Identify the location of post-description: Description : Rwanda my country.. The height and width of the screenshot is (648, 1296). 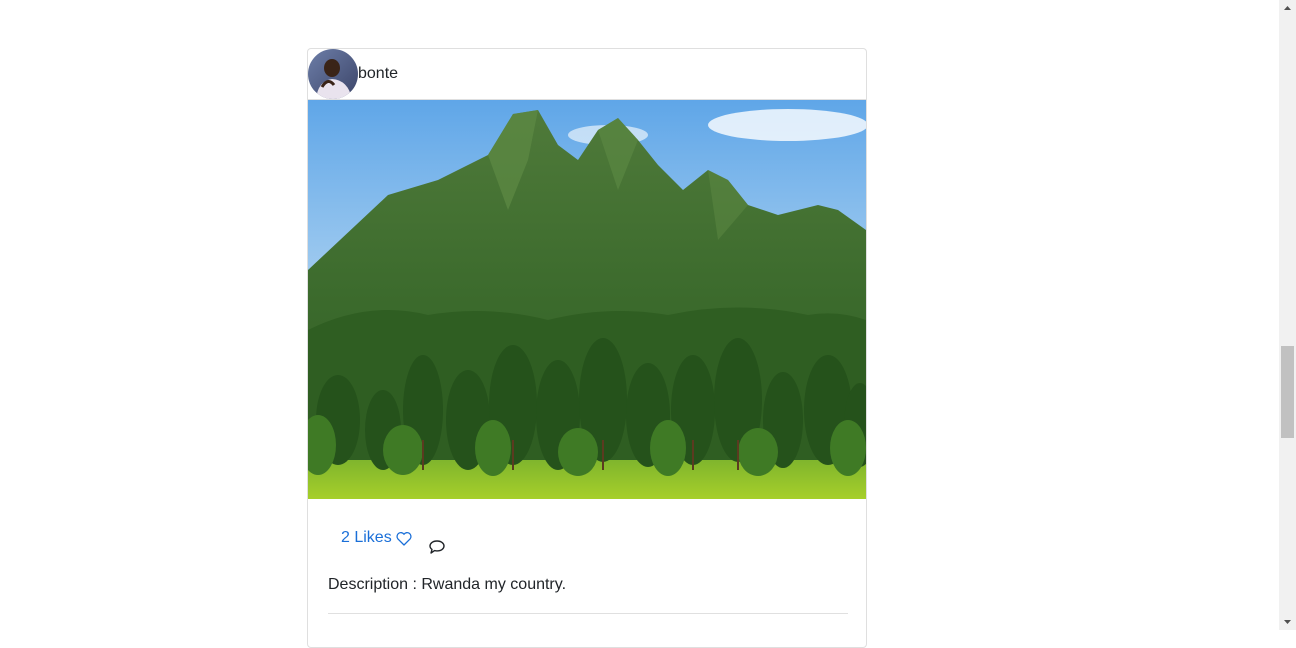
(447, 584).